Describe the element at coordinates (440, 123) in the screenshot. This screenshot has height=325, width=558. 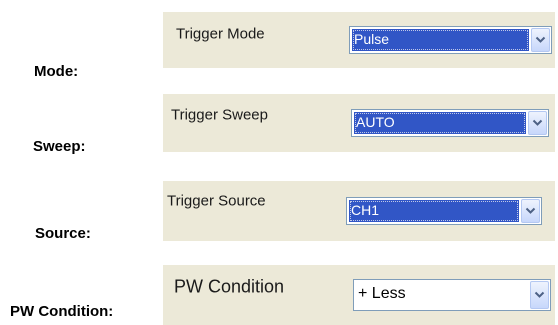
I see `trigger-sweep-value: AUTO` at that location.